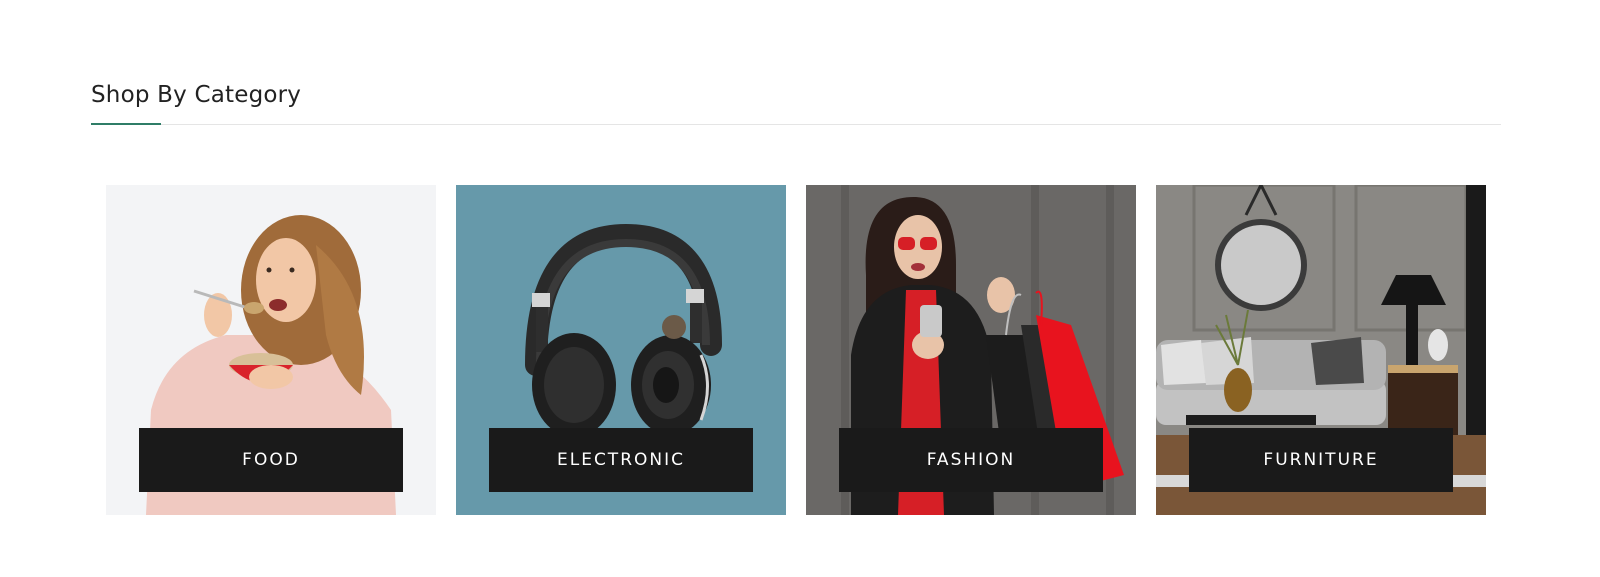 The image size is (1600, 577). I want to click on category-label-fashion: FASHION, so click(971, 460).